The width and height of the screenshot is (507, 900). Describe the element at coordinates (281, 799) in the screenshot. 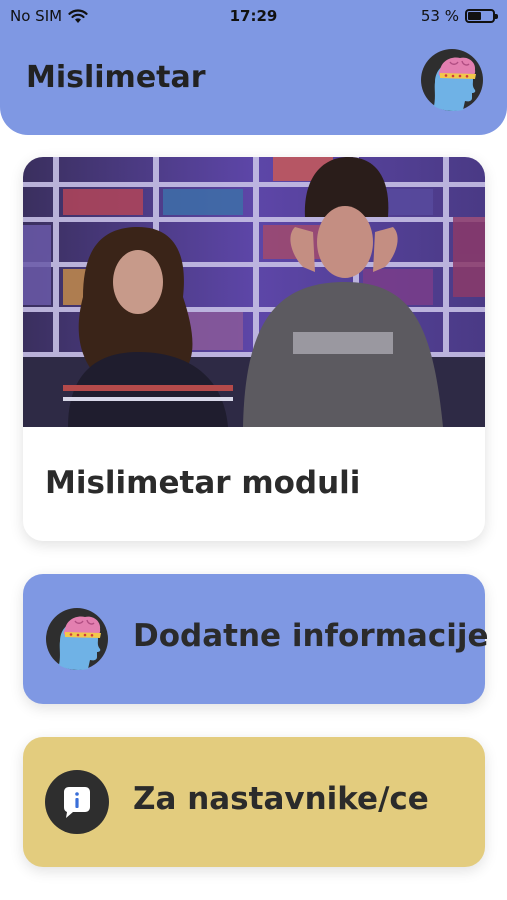

I see `for-teachers-label: Za nastavnike/ce` at that location.